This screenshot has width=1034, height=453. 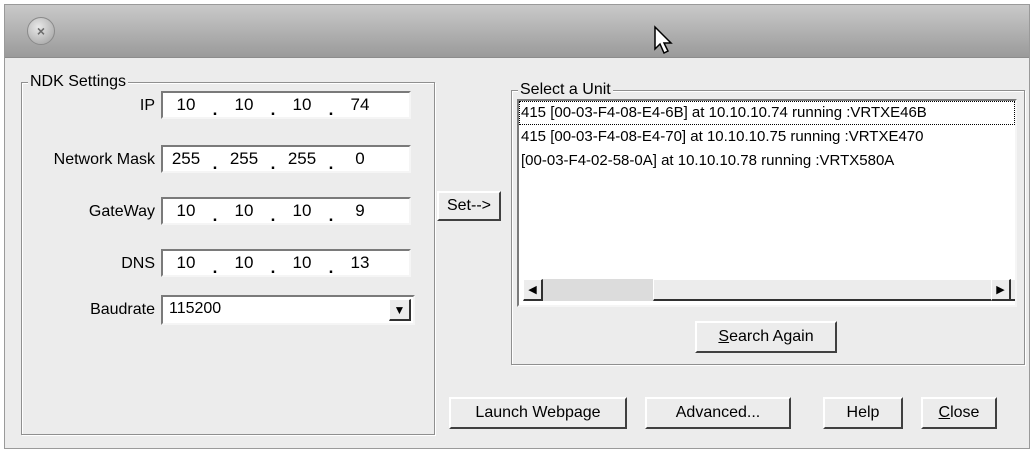 I want to click on gateway-label: GateWay, so click(x=121, y=211).